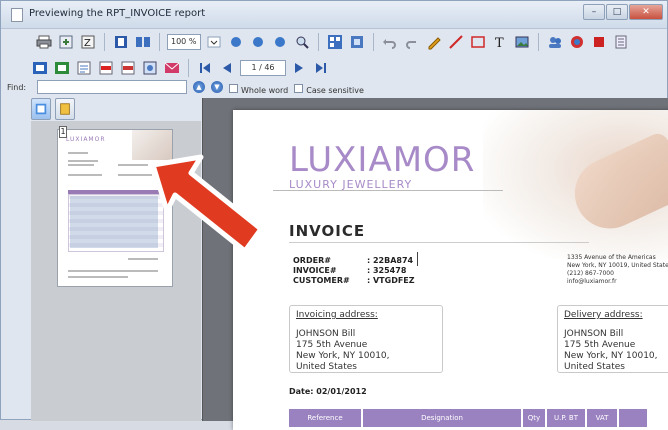 The width and height of the screenshot is (668, 430). I want to click on main-toolbar: Z 100 % T, so click(334, 42).